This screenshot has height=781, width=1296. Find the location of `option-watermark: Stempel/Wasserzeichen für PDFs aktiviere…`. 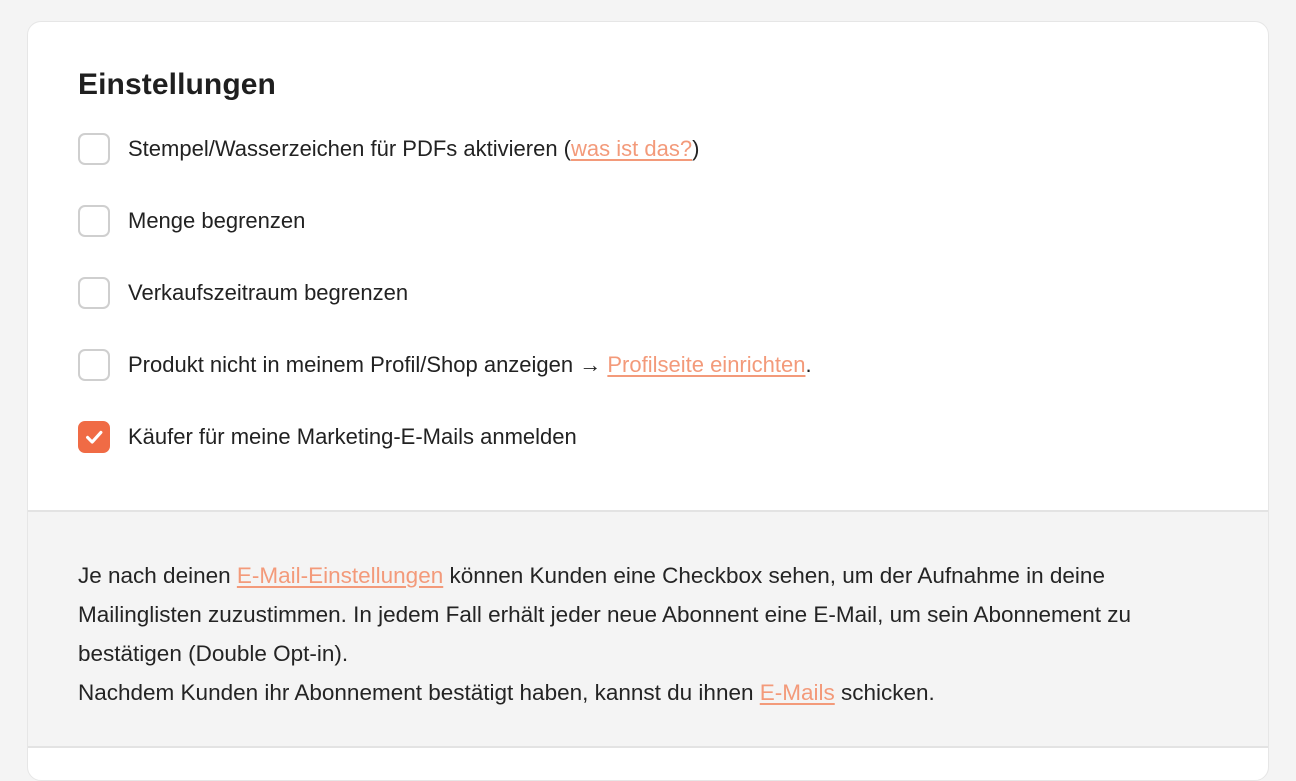

option-watermark: Stempel/Wasserzeichen für PDFs aktiviere… is located at coordinates (648, 149).